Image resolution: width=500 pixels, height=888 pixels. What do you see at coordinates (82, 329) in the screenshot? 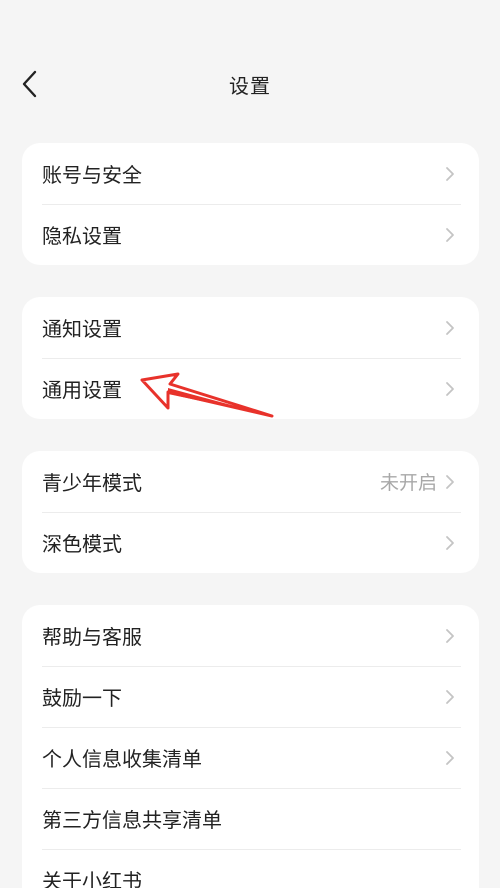
I see `settings-item-label: 通知设置` at bounding box center [82, 329].